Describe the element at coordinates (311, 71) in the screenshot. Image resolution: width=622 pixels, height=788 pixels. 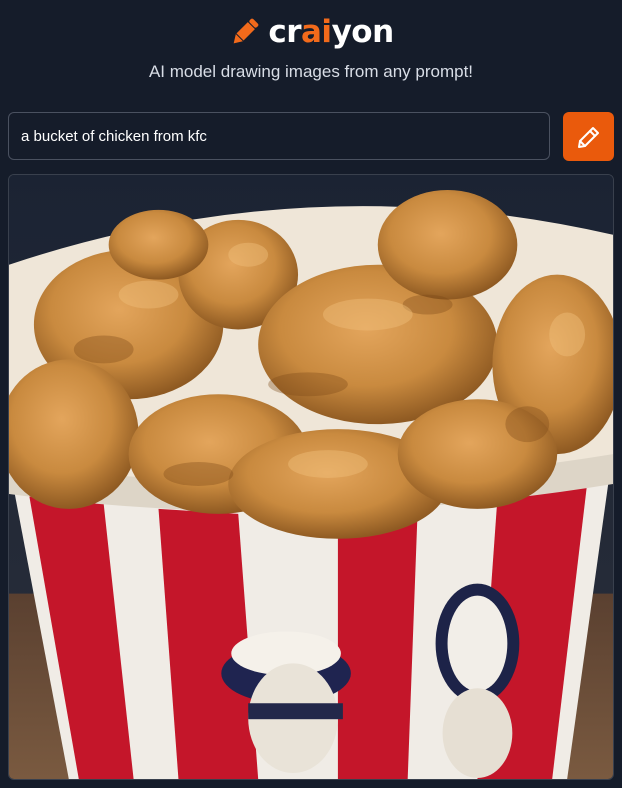
I see `tagline: AI model drawing images from any prompt!` at that location.